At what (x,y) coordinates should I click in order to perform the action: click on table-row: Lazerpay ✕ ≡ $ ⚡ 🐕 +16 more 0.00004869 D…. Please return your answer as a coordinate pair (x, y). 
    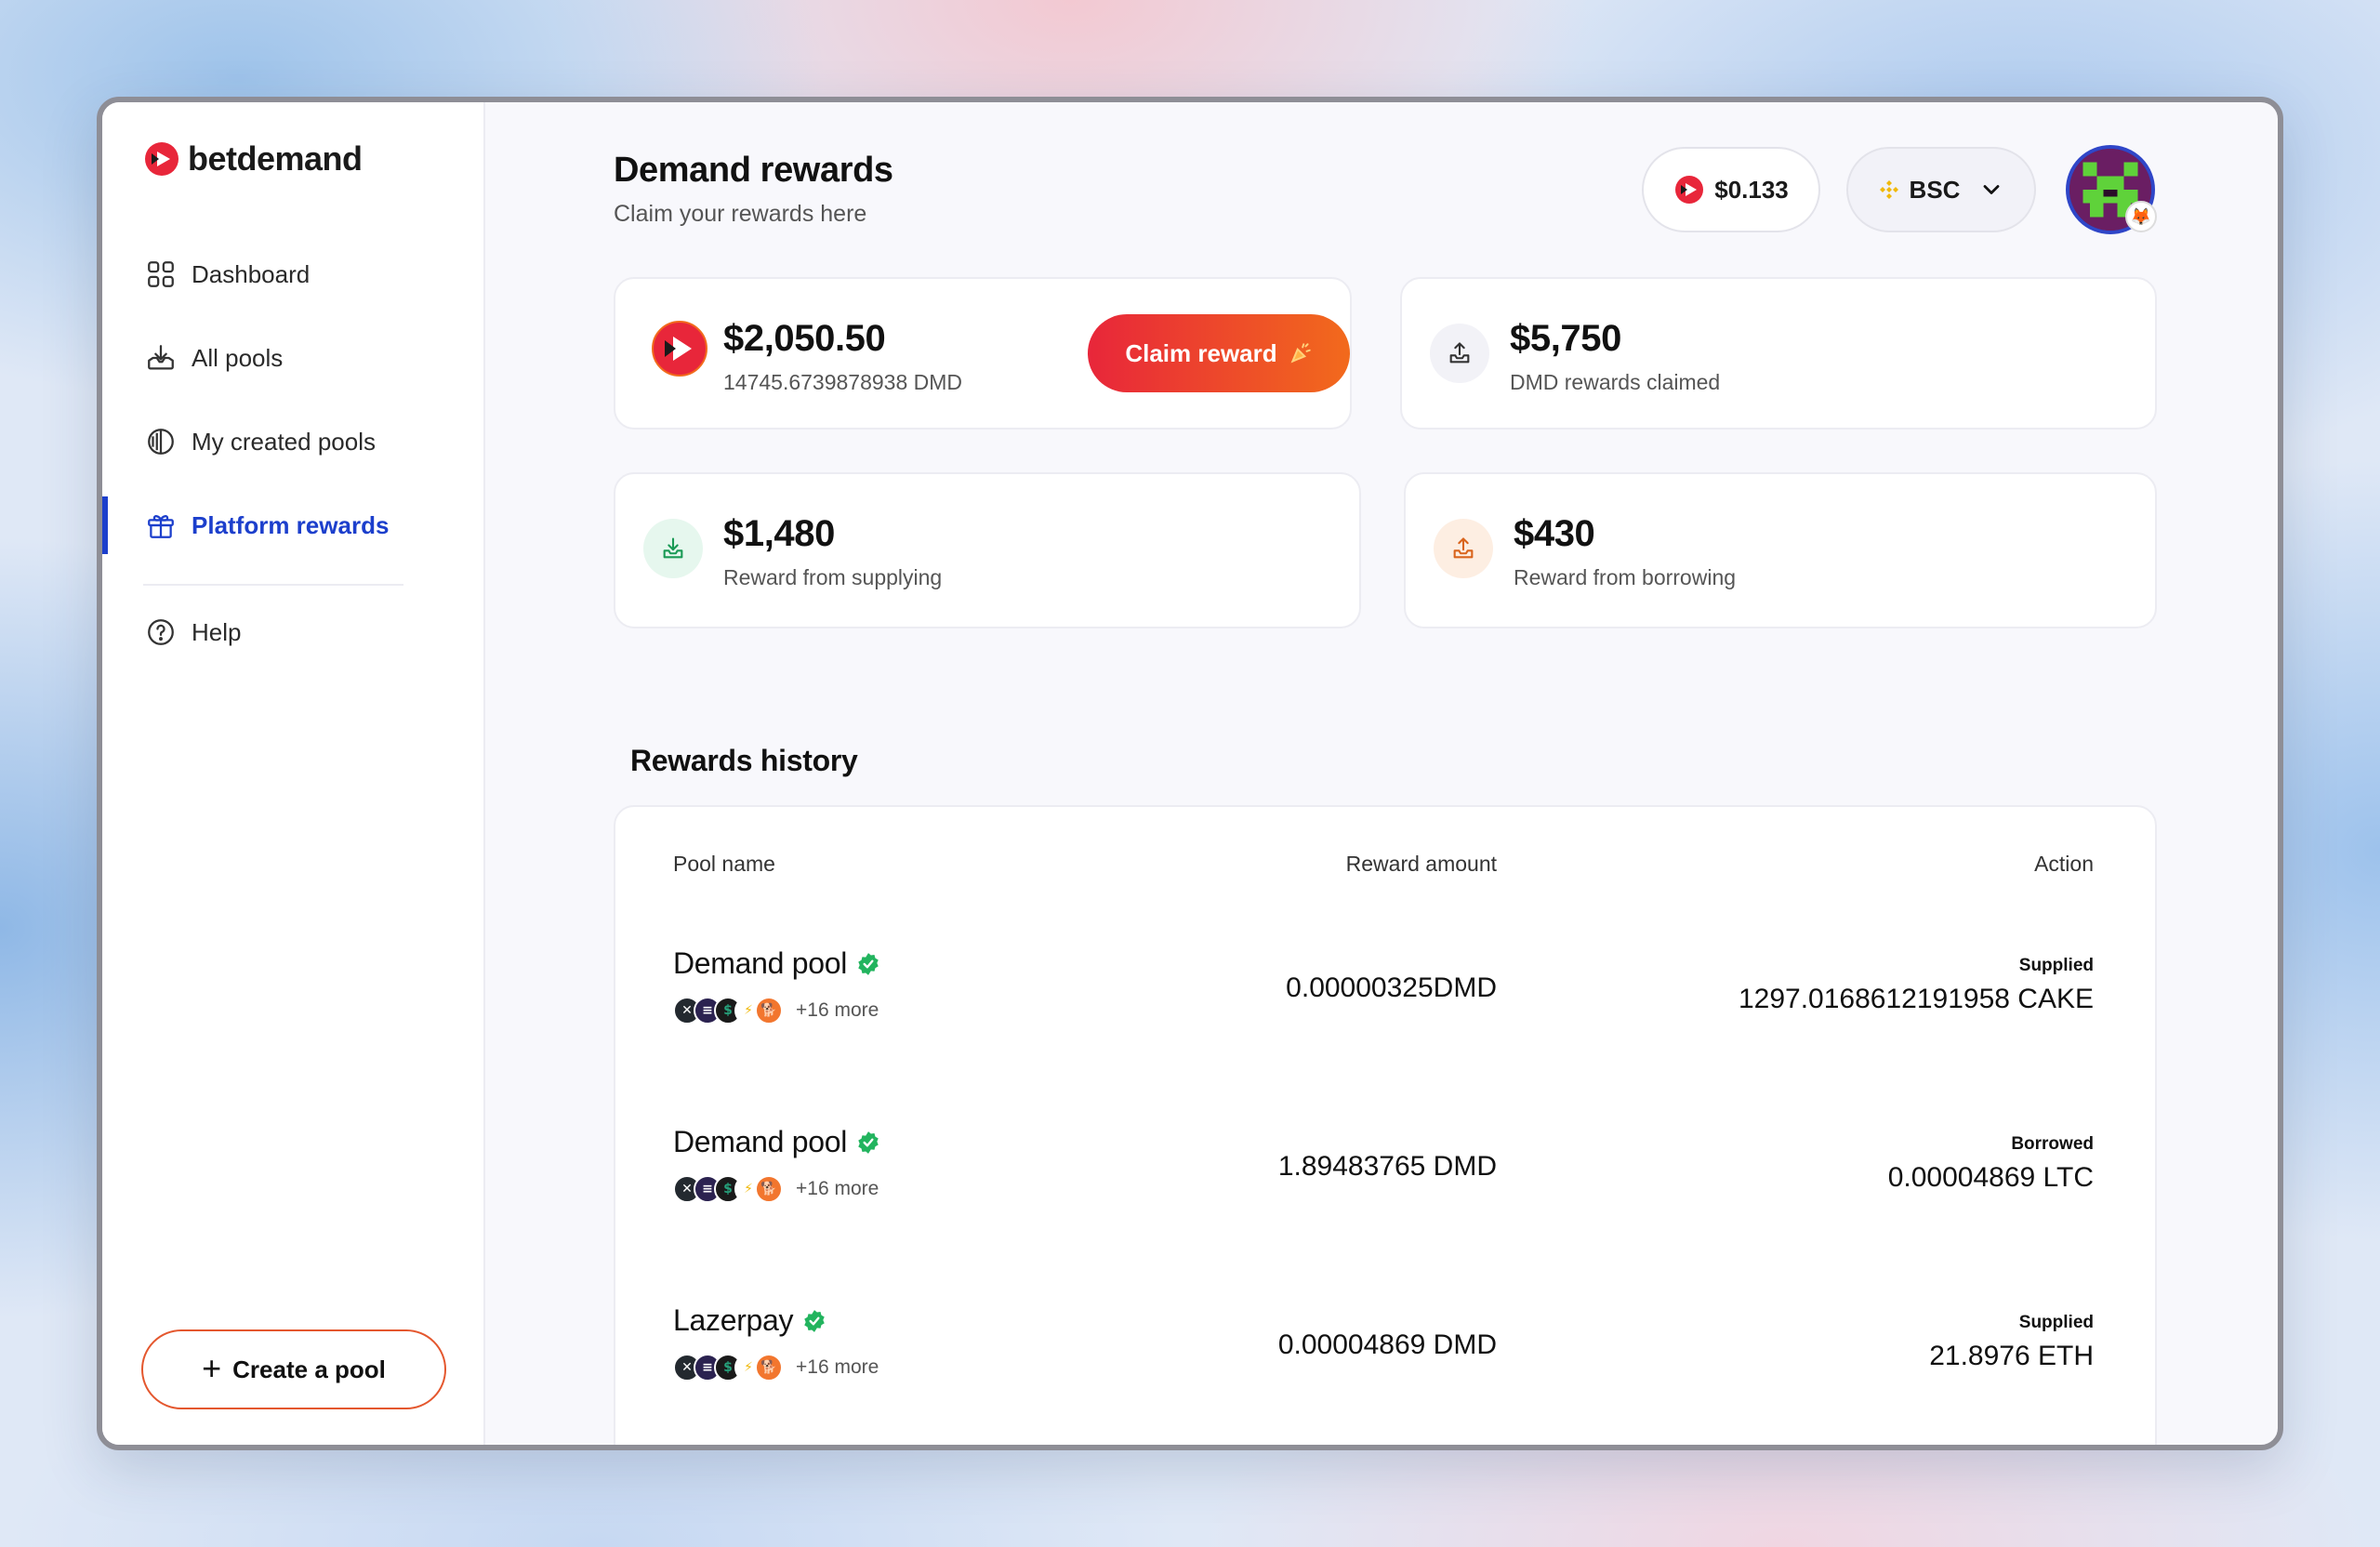
    Looking at the image, I should click on (1385, 1345).